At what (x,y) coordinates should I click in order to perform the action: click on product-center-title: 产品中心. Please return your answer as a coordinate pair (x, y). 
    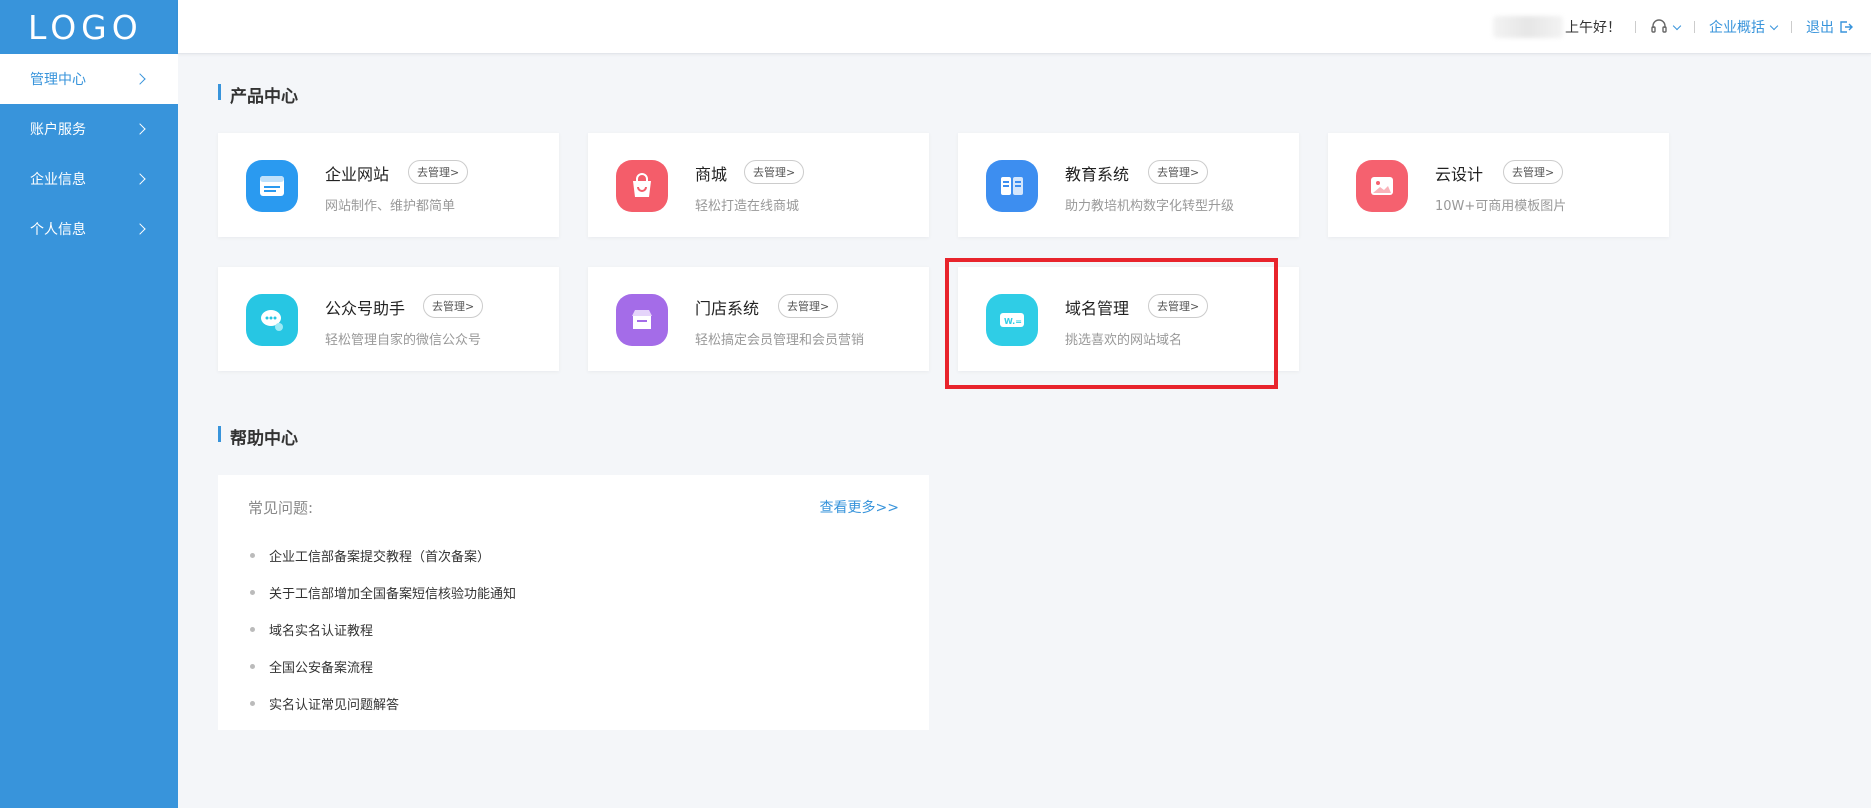
    Looking at the image, I should click on (258, 94).